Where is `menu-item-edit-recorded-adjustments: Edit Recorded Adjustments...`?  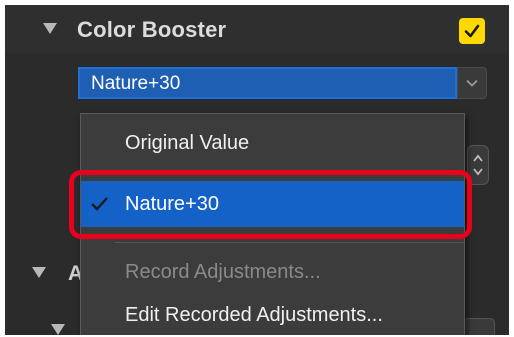 menu-item-edit-recorded-adjustments: Edit Recorded Adjustments... is located at coordinates (272, 314).